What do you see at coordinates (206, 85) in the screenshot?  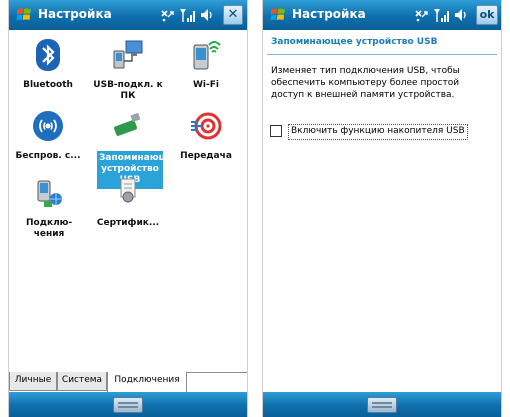 I see `tile-label: Wi-Fi` at bounding box center [206, 85].